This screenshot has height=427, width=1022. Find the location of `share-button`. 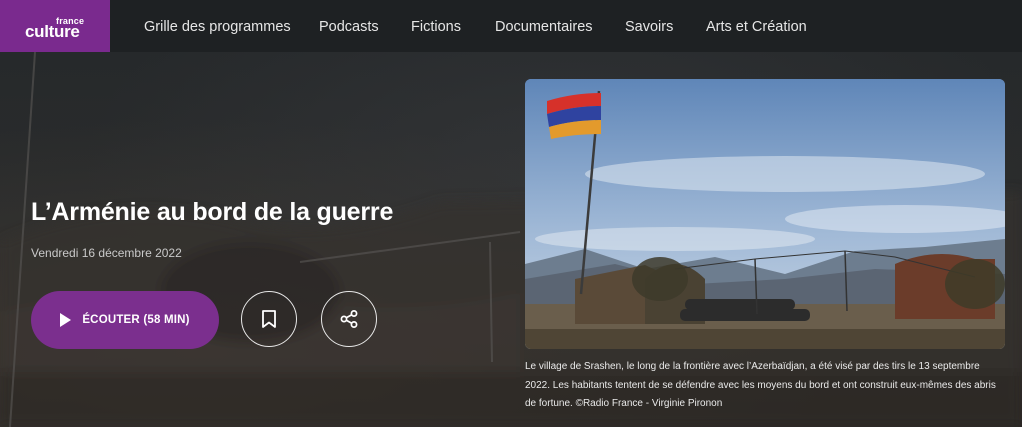

share-button is located at coordinates (349, 319).